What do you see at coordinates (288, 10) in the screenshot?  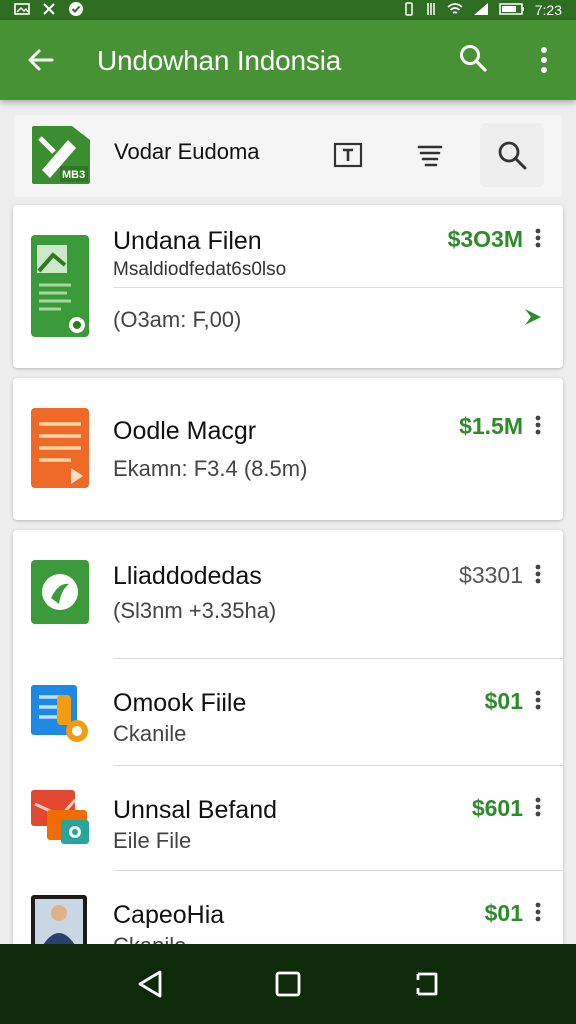 I see `status-bar: 7:23` at bounding box center [288, 10].